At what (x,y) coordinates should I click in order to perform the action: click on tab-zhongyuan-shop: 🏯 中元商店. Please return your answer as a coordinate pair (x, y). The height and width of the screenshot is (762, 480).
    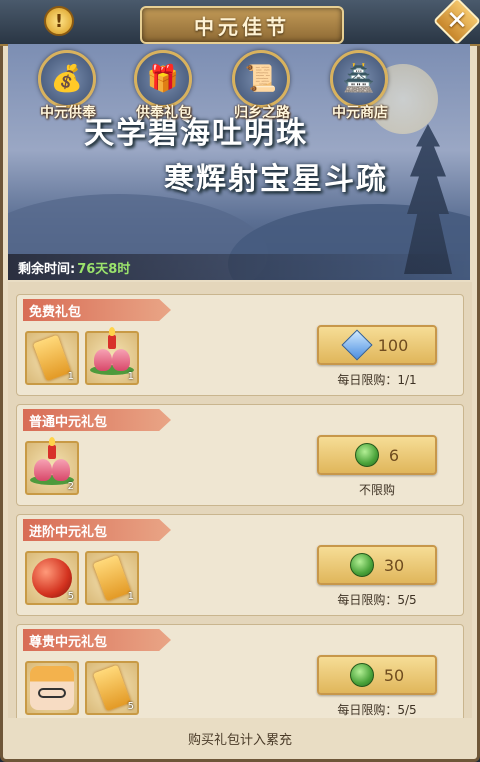
    Looking at the image, I should click on (360, 85).